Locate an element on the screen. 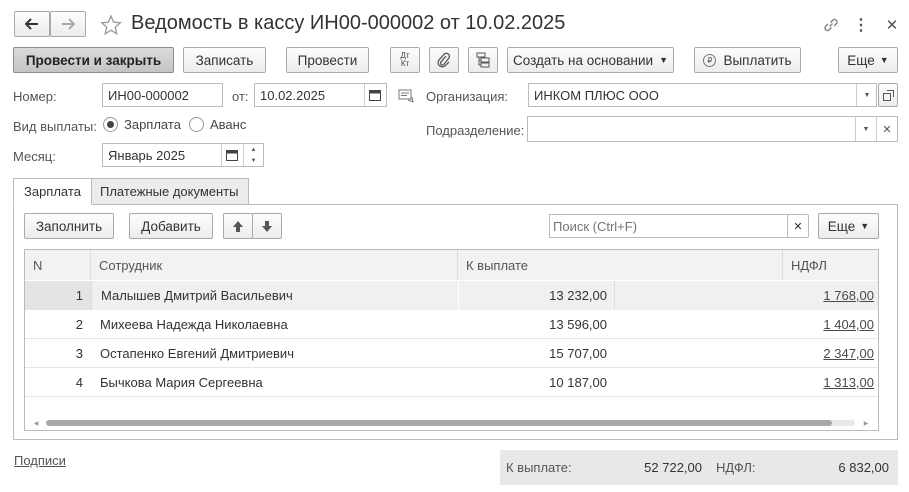 This screenshot has height=492, width=909. dtkt-icon: Дт Кт is located at coordinates (405, 59).